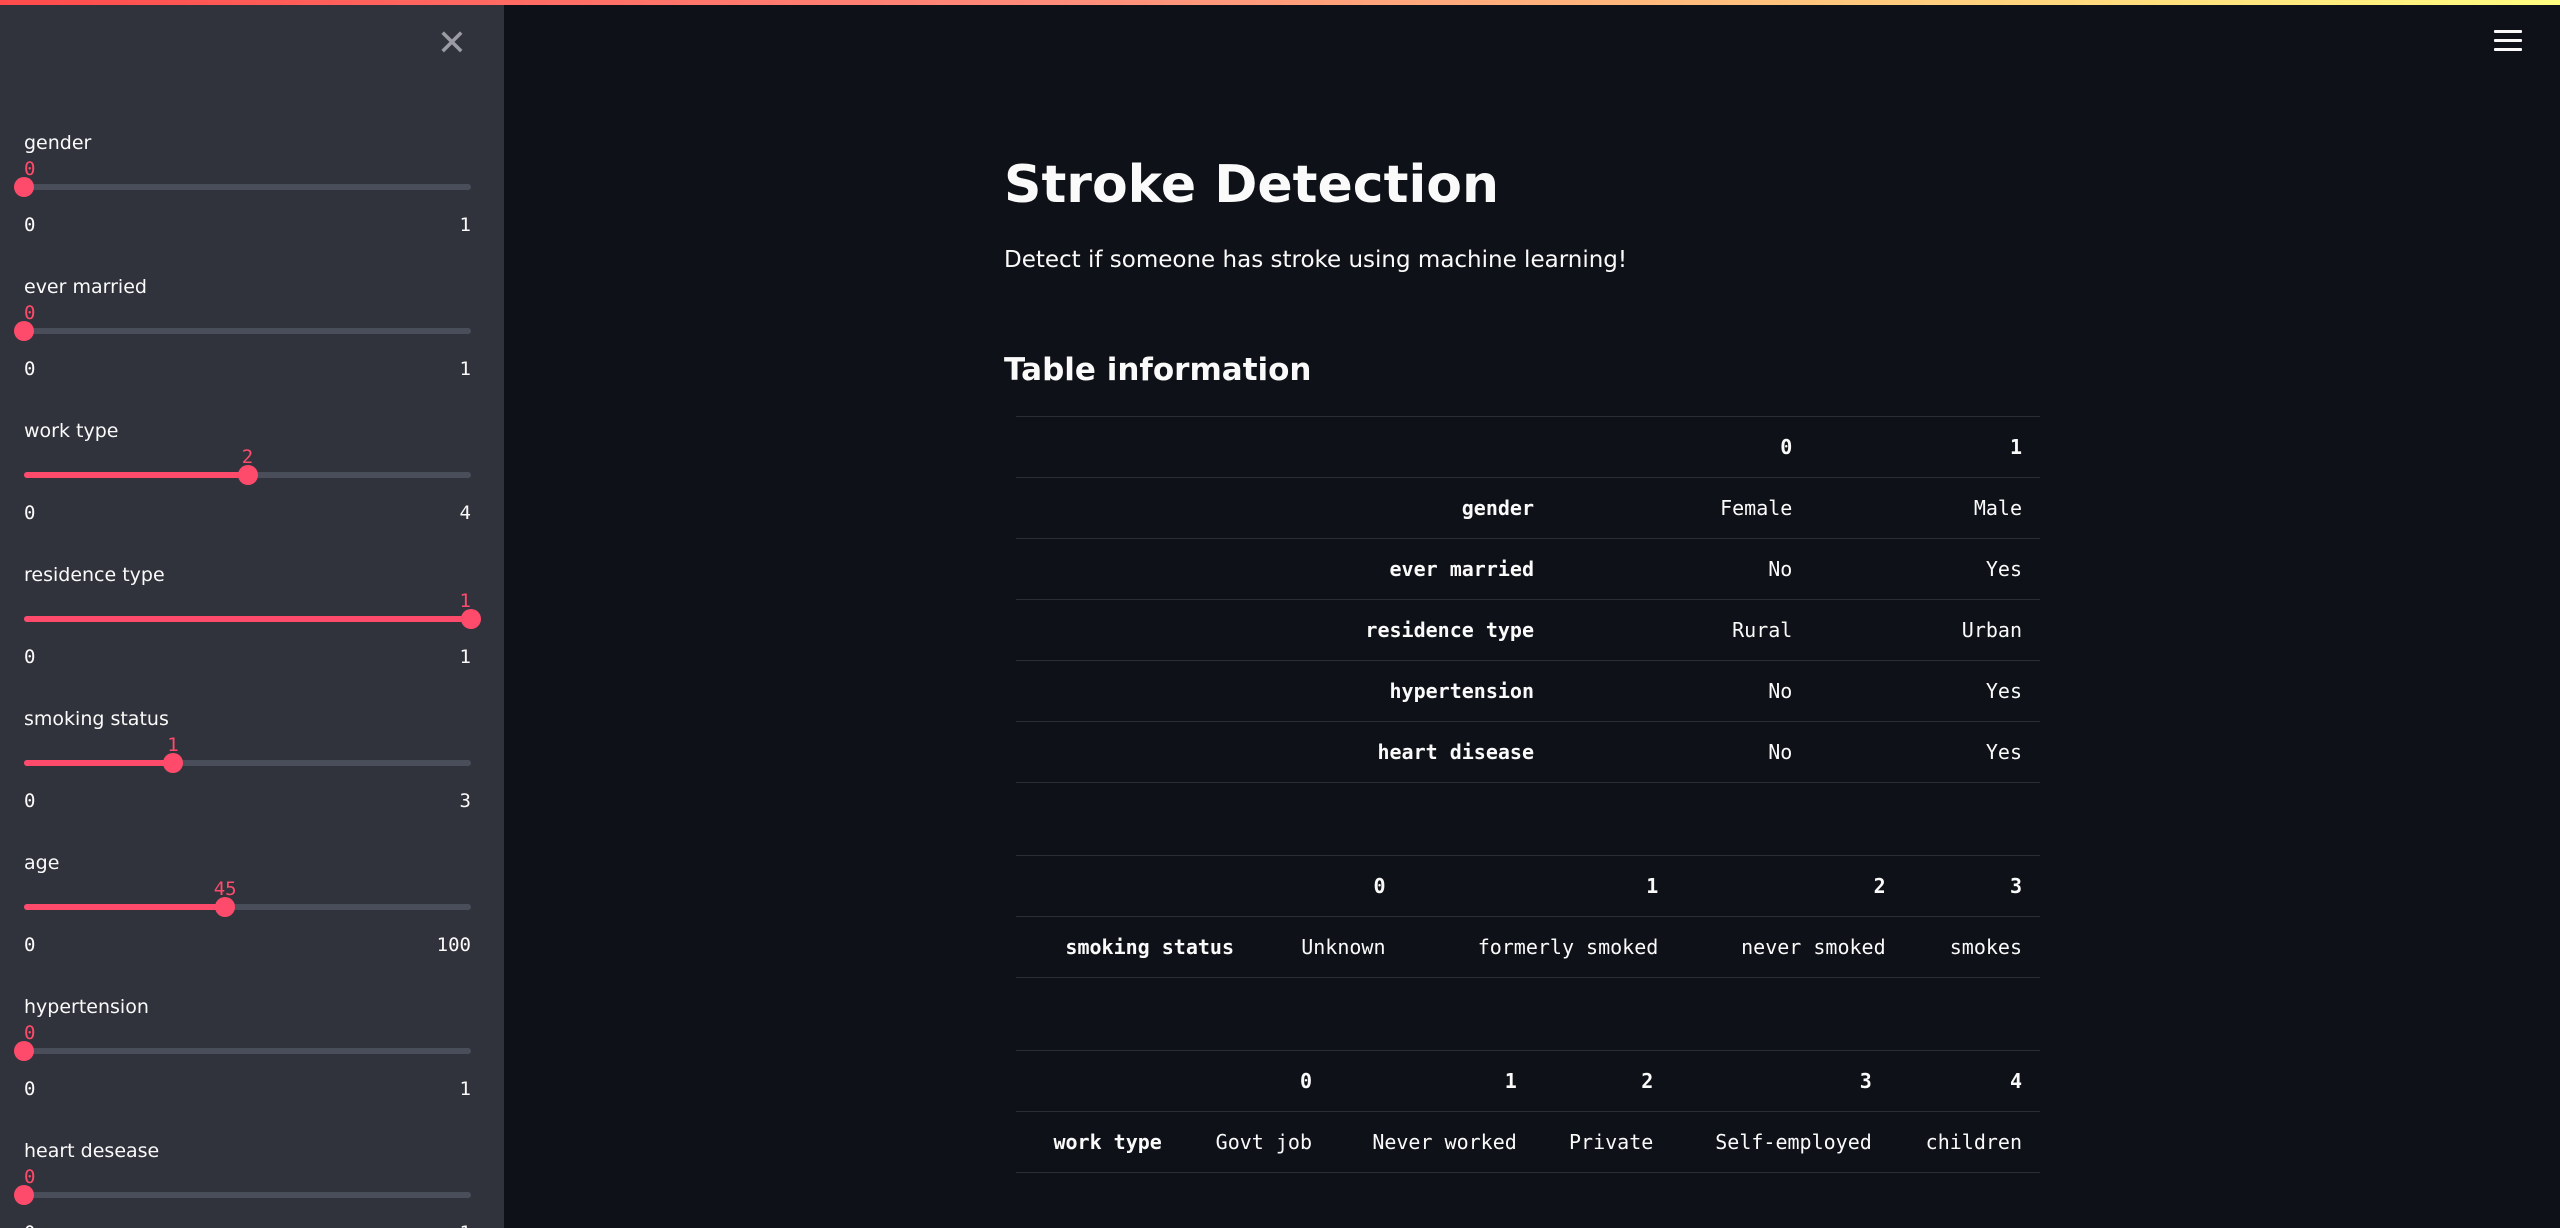  What do you see at coordinates (1925, 630) in the screenshot?
I see `table-cell: Urban` at bounding box center [1925, 630].